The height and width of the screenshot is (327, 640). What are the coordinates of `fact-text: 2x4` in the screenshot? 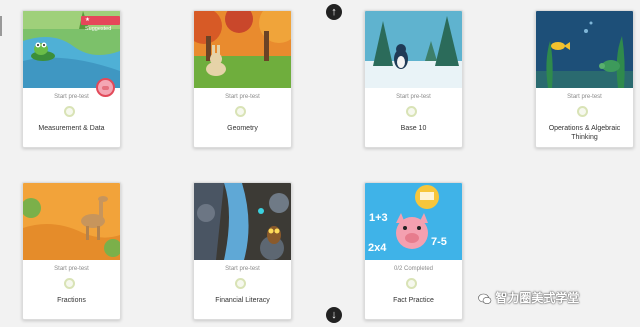 It's located at (377, 248).